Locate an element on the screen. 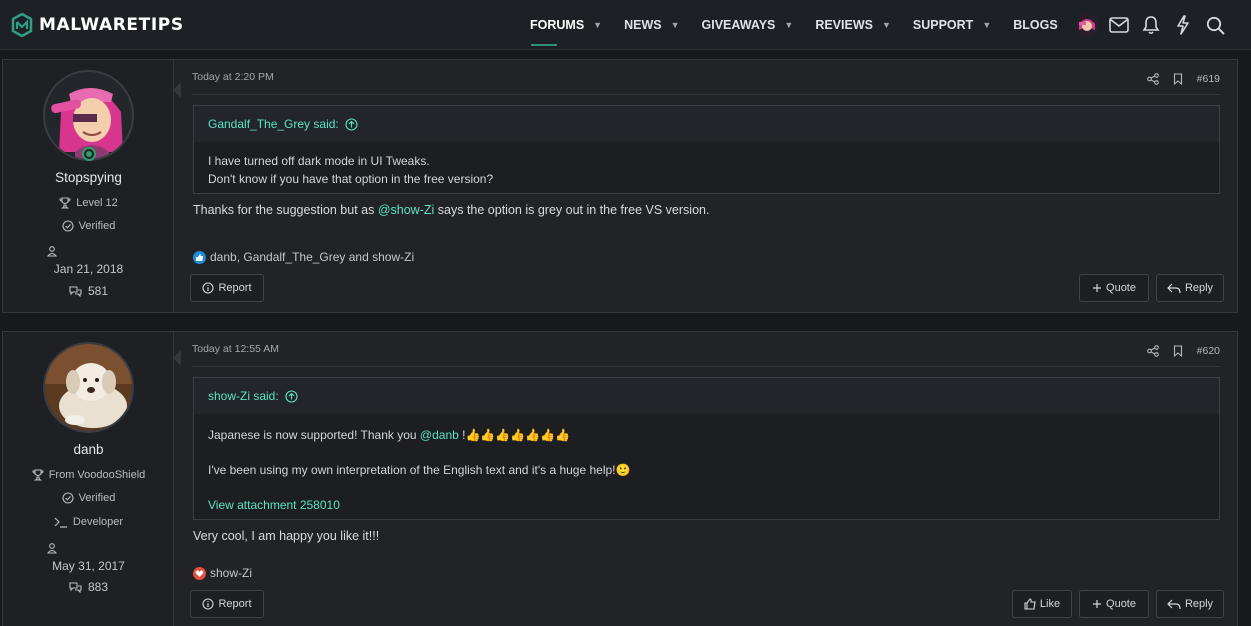 This screenshot has height=626, width=1251. joined-date: May 31, 2017 is located at coordinates (88, 566).